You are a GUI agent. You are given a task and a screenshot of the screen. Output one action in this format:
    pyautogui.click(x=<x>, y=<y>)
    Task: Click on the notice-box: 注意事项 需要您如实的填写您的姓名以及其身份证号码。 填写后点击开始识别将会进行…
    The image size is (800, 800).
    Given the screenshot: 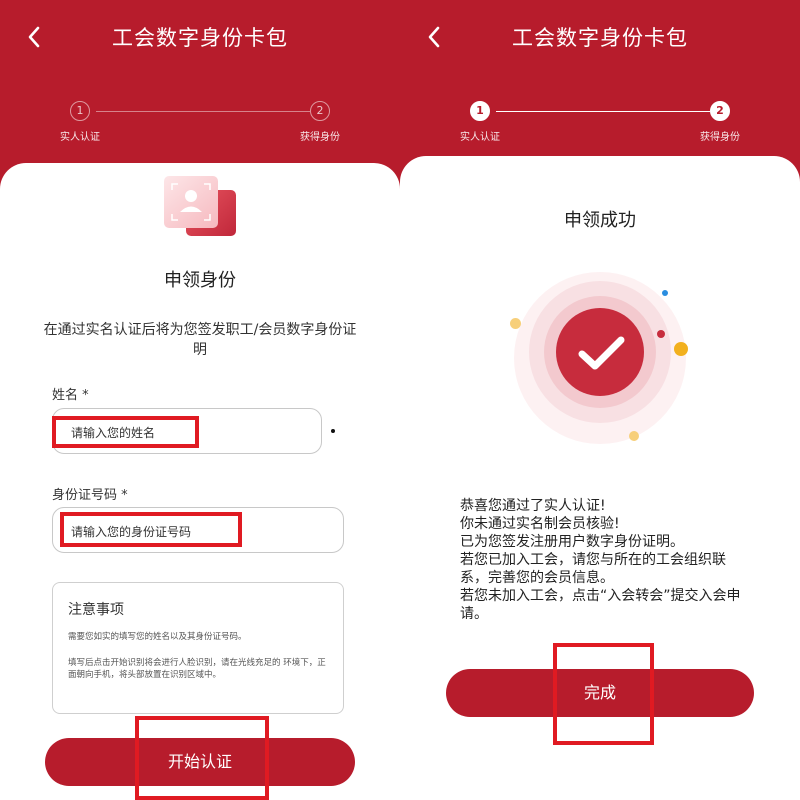 What is the action you would take?
    pyautogui.click(x=198, y=648)
    